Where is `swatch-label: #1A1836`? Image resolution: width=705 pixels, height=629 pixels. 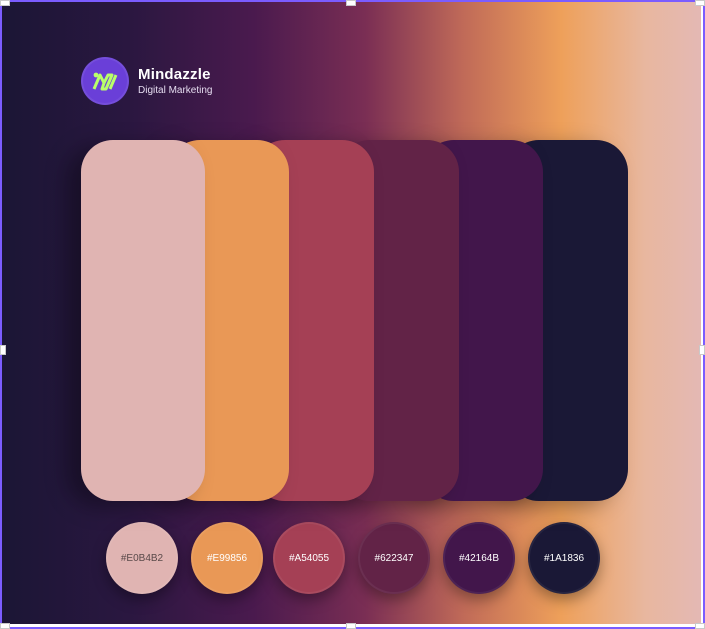 swatch-label: #1A1836 is located at coordinates (564, 558).